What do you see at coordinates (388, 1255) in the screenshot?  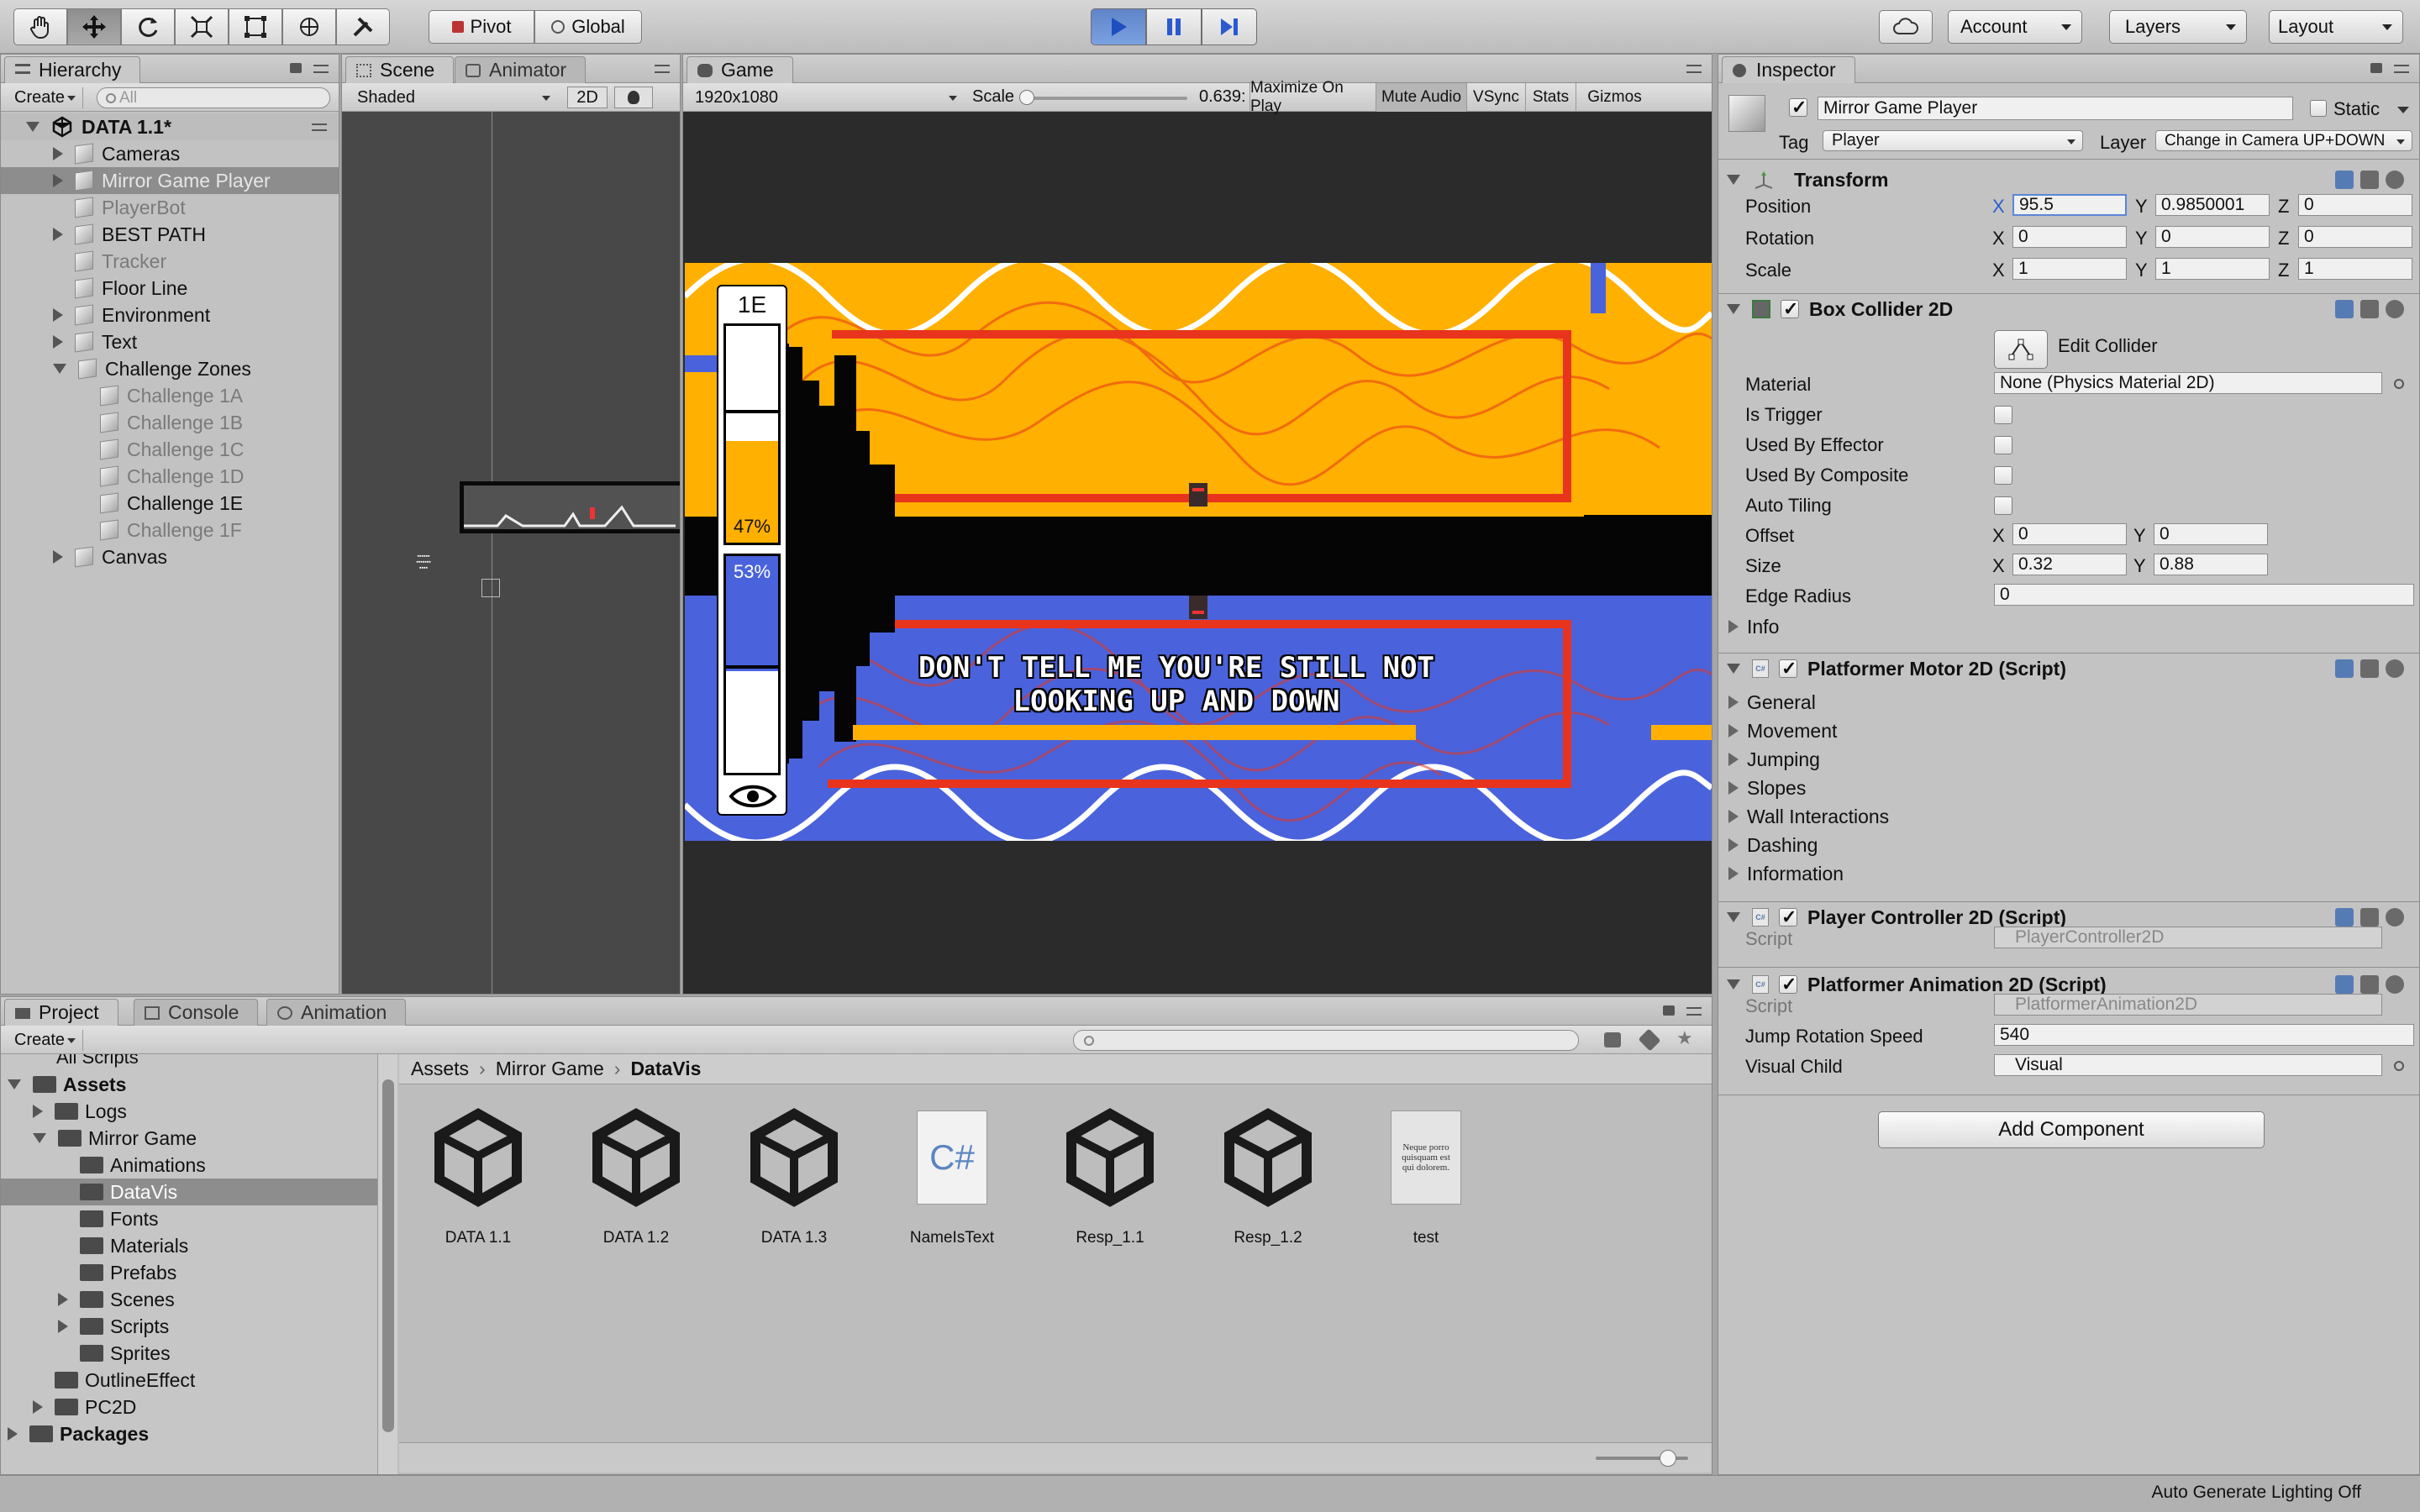 I see `scrollbar-thumb` at bounding box center [388, 1255].